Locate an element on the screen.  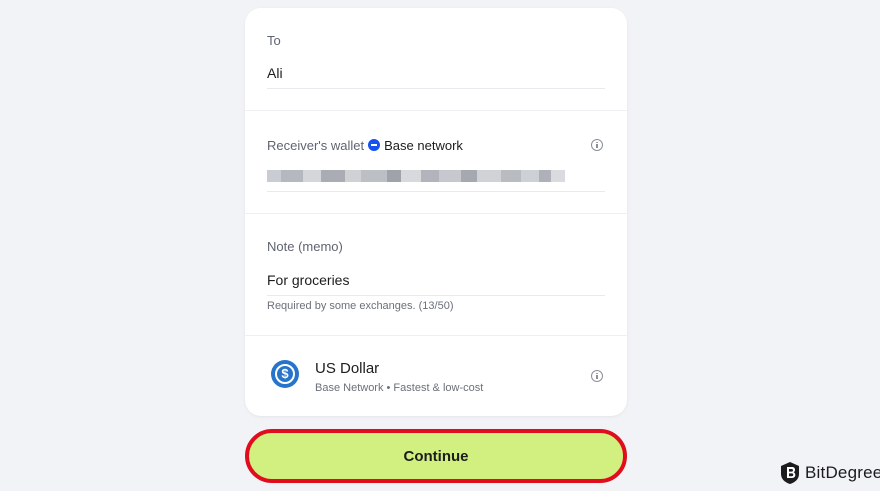
bitdegree-watermark: BitDegree is located at coordinates (830, 473).